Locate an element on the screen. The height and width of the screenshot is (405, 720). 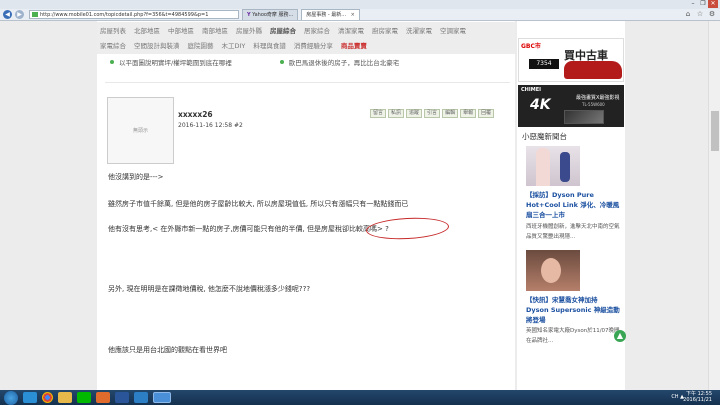
divider is located at coordinates (307, 82).